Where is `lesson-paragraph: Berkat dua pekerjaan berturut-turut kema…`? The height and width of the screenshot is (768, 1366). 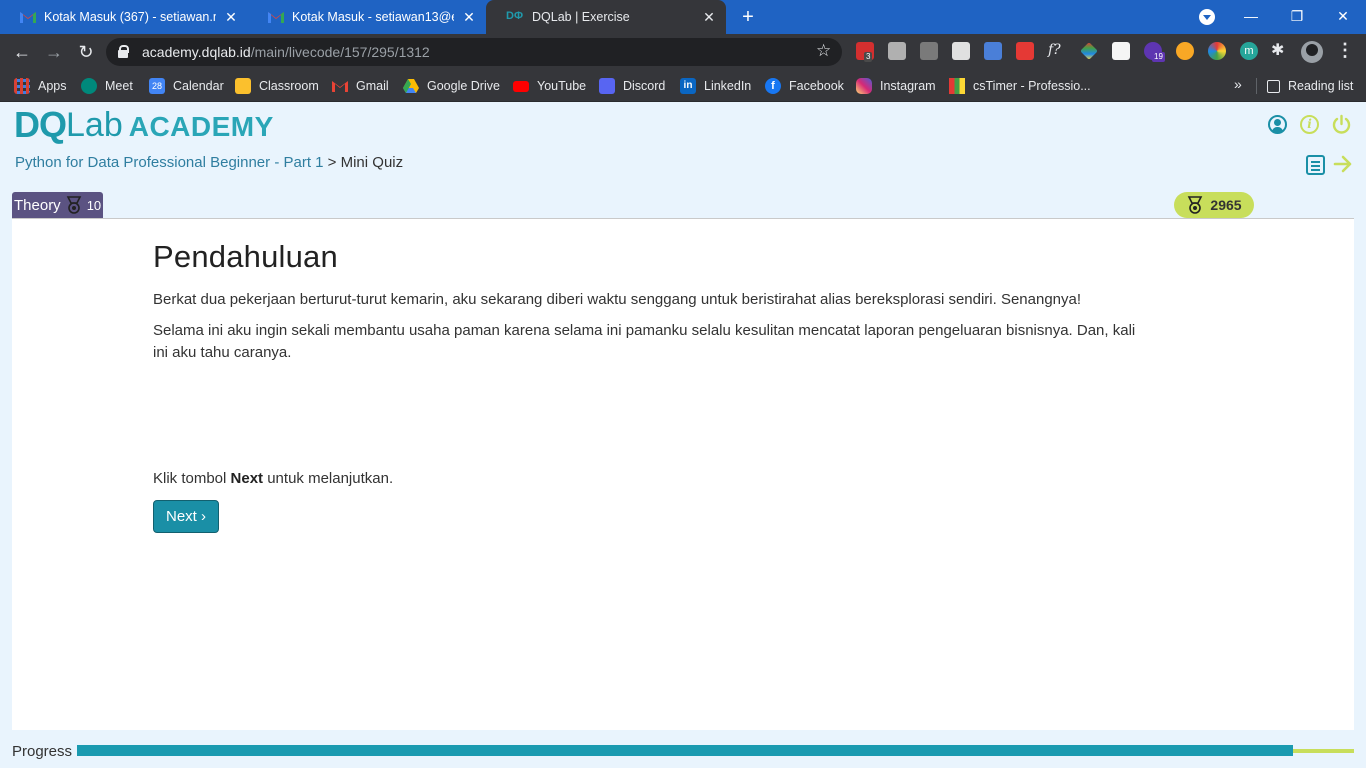 lesson-paragraph: Berkat dua pekerjaan berturut-turut kema… is located at coordinates (617, 299).